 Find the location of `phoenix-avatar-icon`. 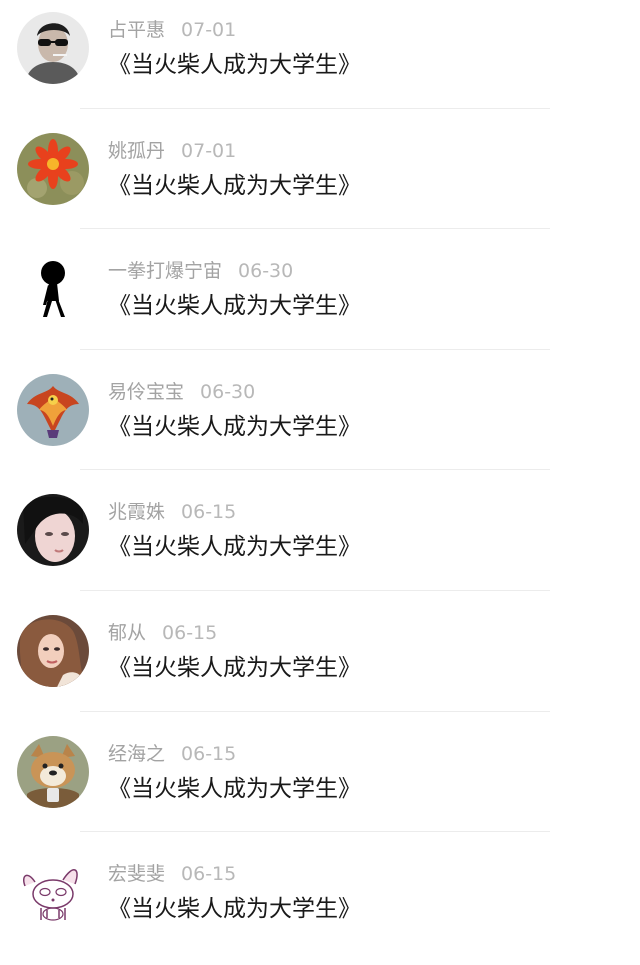

phoenix-avatar-icon is located at coordinates (53, 409).